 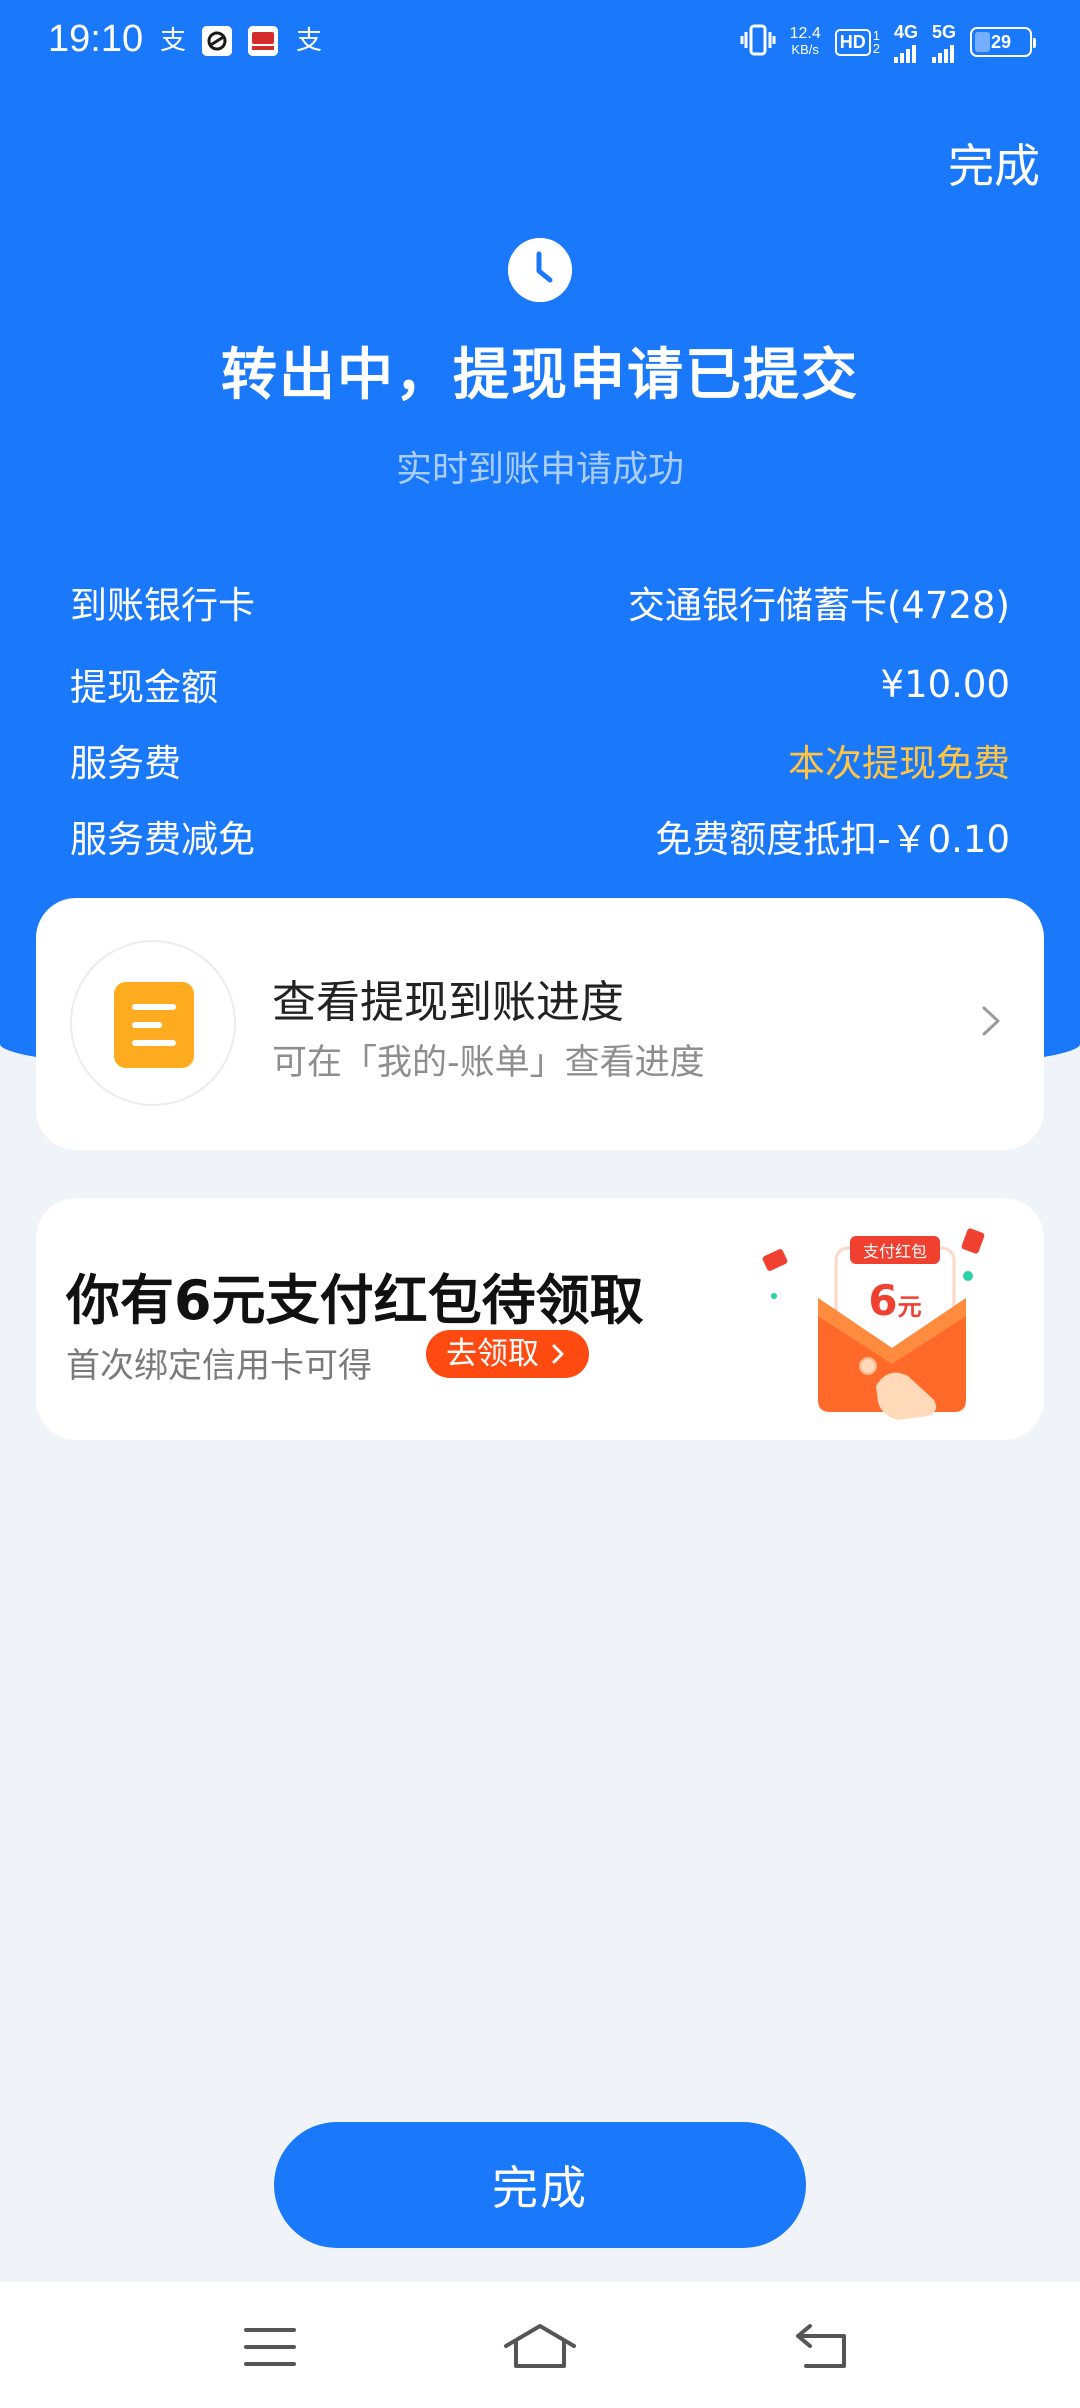 I want to click on withdrawal-progress-card: 查看提现到账进度 可在「我的-账单」查看进度, so click(x=540, y=1024).